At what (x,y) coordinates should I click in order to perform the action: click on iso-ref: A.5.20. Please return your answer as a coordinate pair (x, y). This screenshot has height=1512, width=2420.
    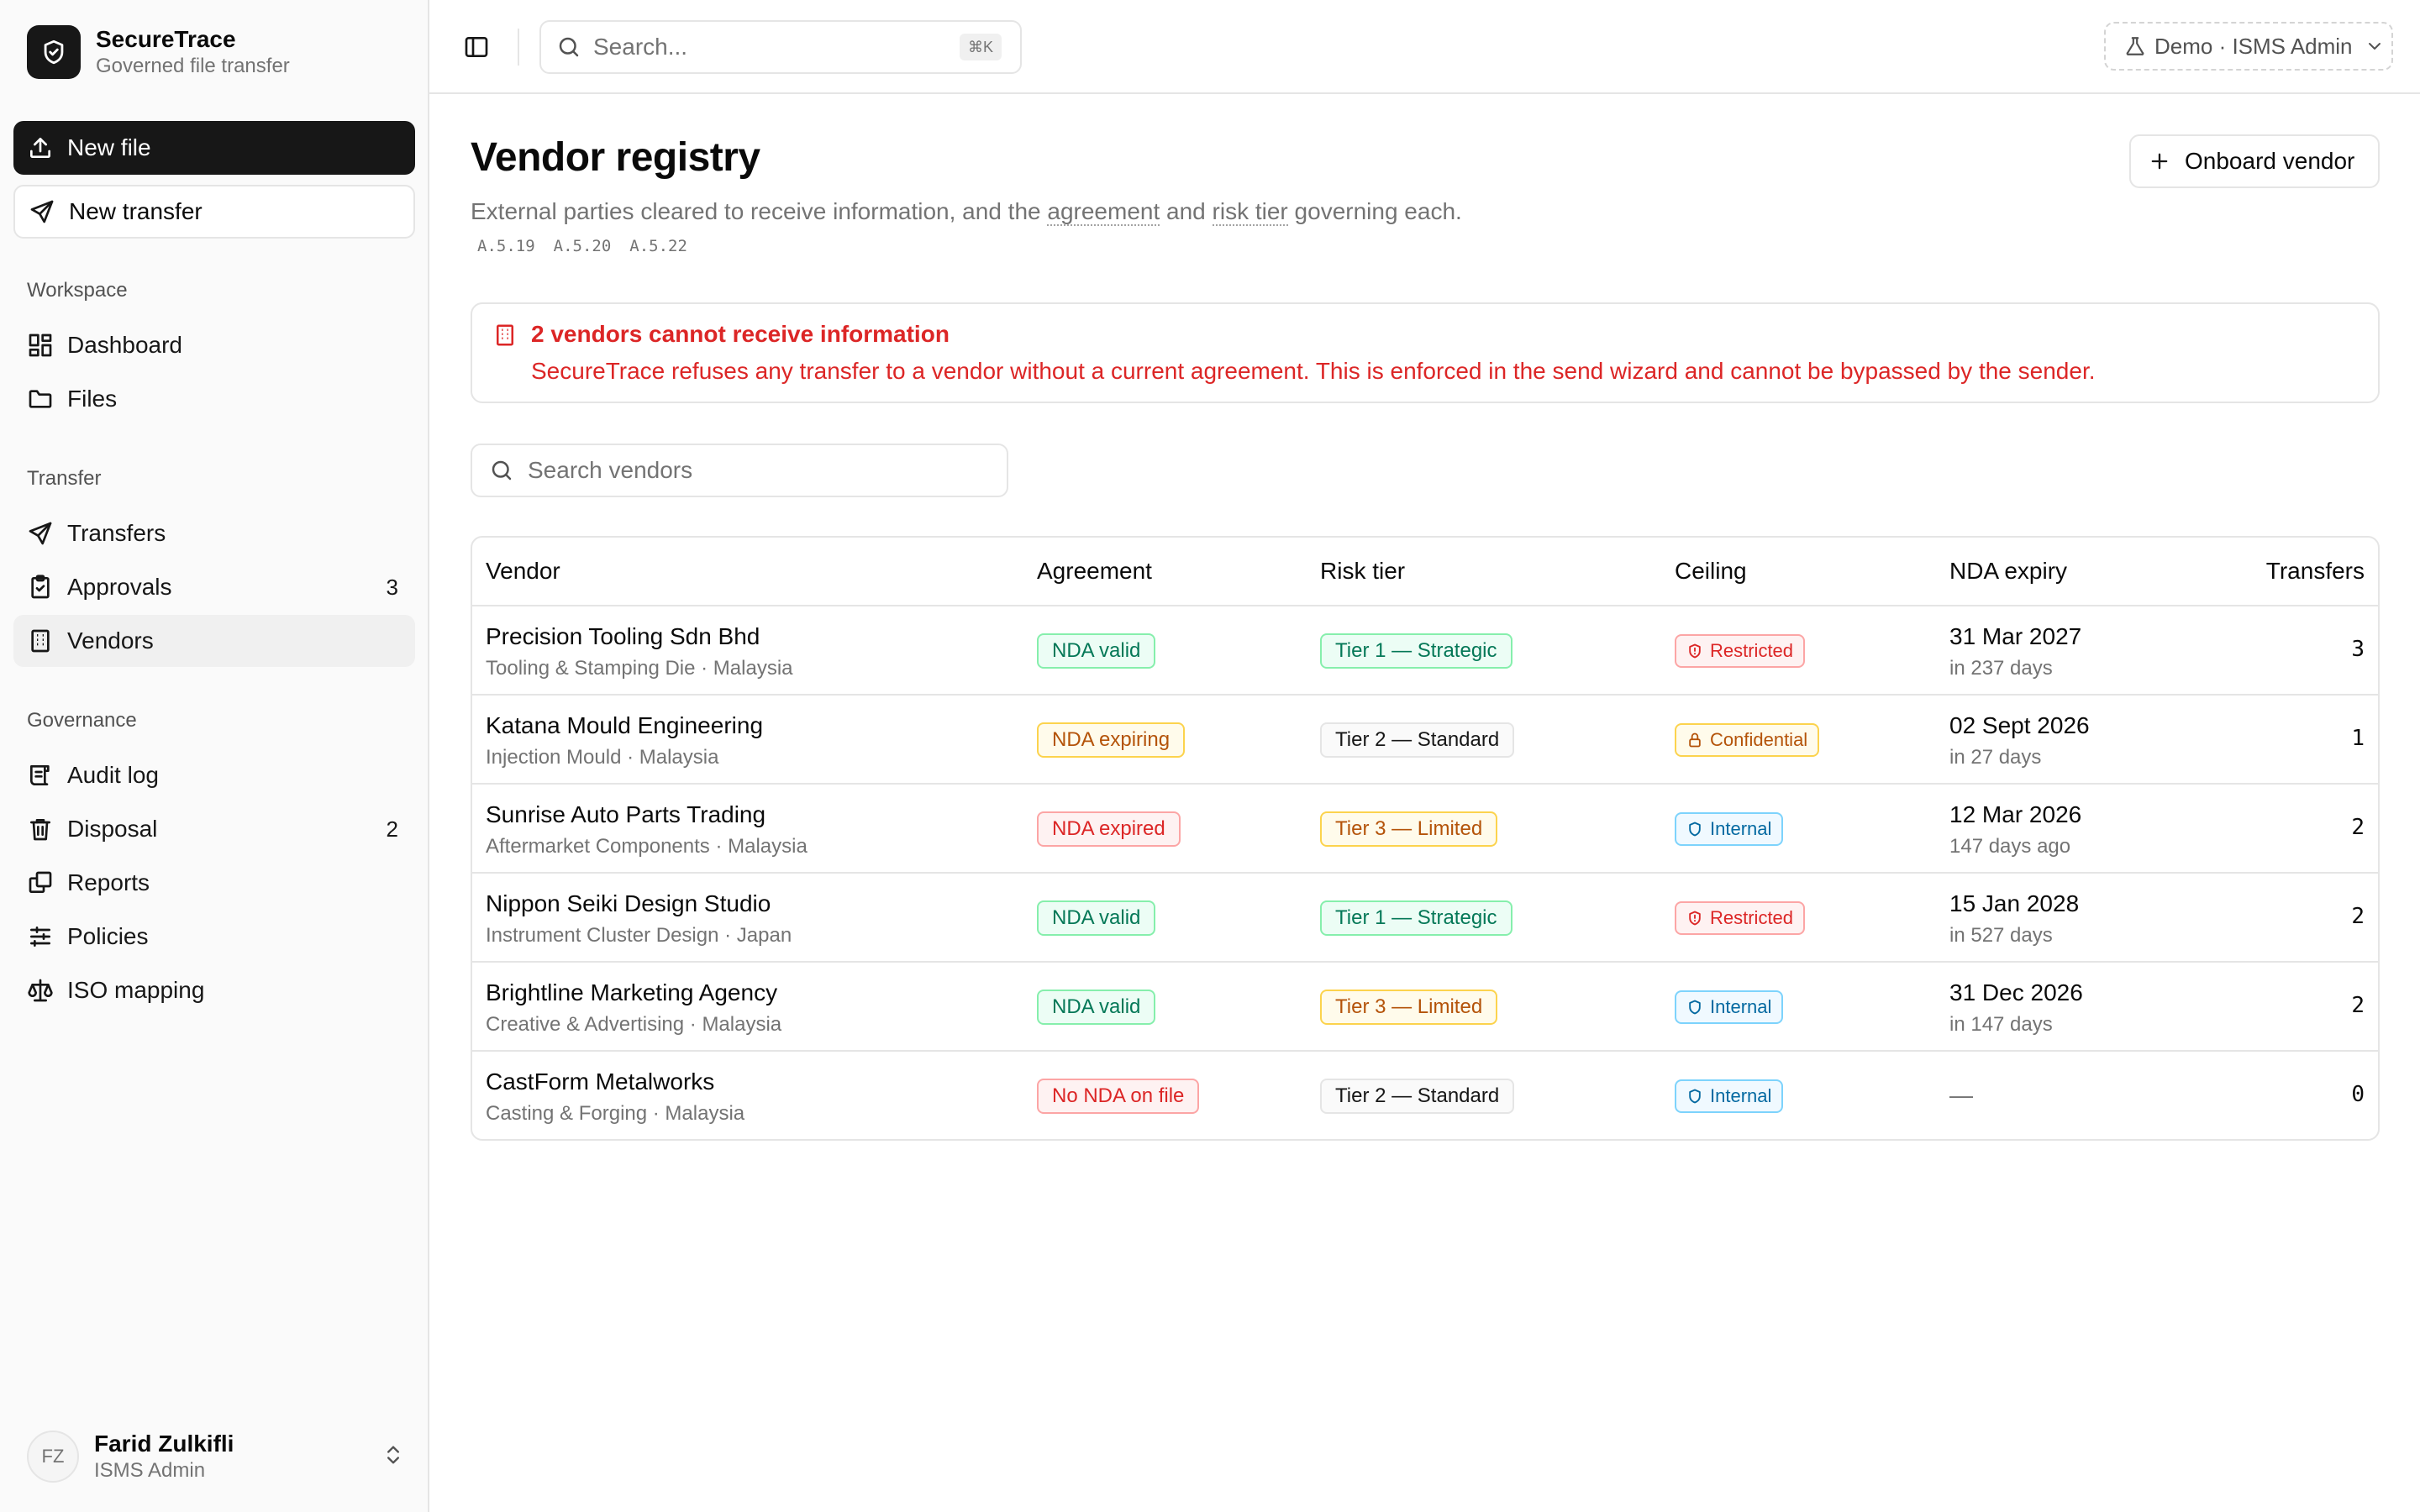
    Looking at the image, I should click on (582, 246).